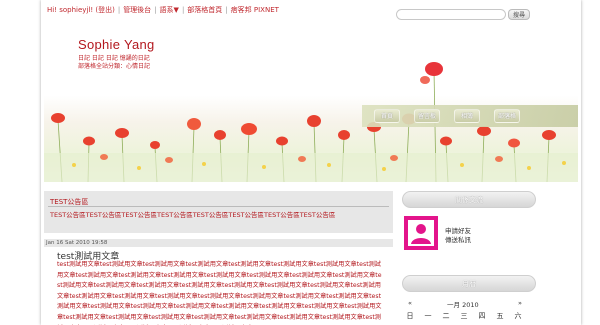 The width and height of the screenshot is (600, 325). I want to click on calendar-month-label: 一月 2010, so click(463, 305).